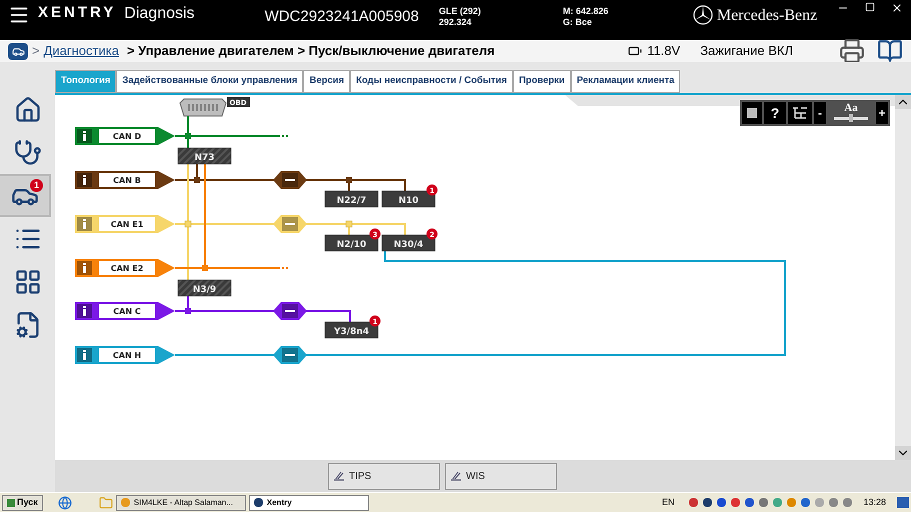 The width and height of the screenshot is (911, 512). I want to click on bus-tag: CAN B, so click(125, 180).